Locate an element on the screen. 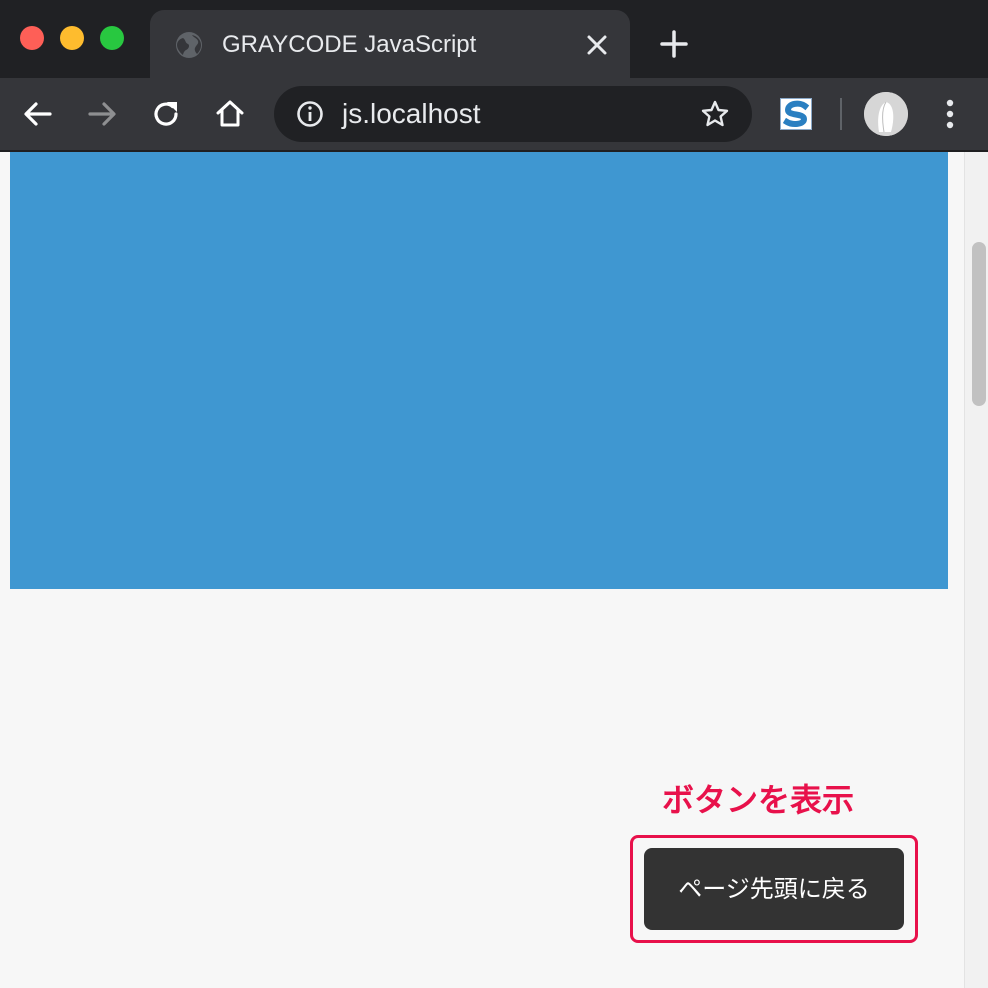  address-bar: js.localhost is located at coordinates (513, 114).